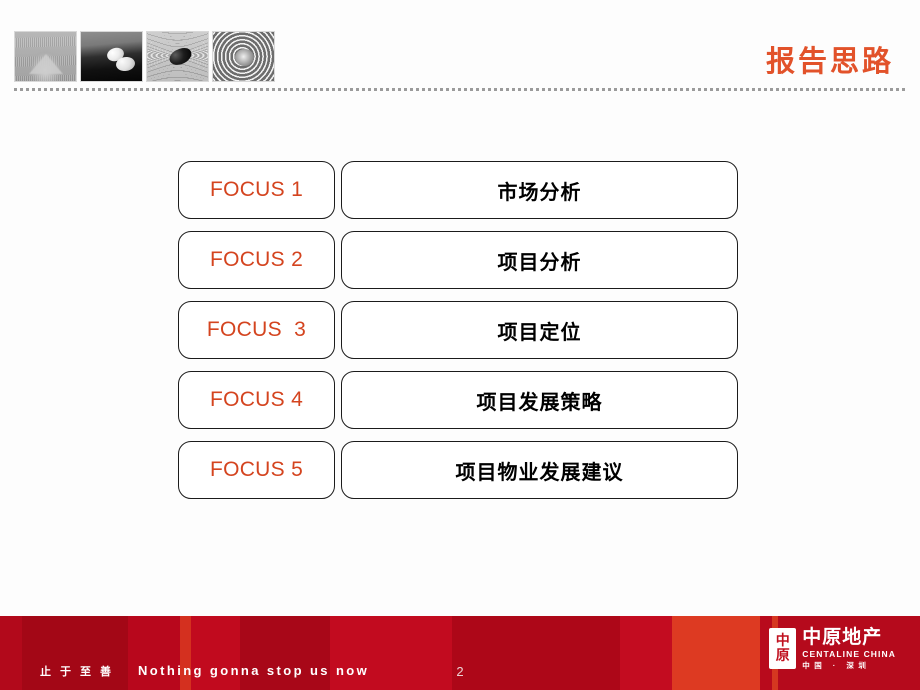 This screenshot has width=920, height=690. I want to click on centaline-logo: 中 原 中原地产 CENTALINE CHINA 中国 · 深圳, so click(832, 648).